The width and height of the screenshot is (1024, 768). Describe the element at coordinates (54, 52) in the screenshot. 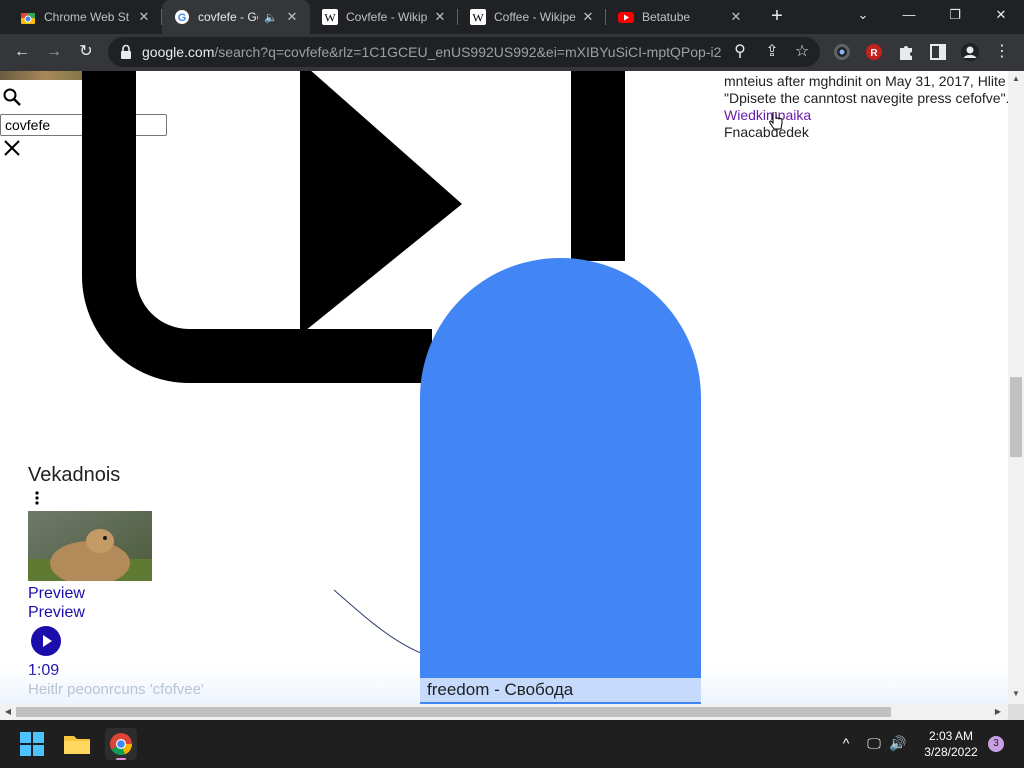

I see `forward-button: →` at that location.